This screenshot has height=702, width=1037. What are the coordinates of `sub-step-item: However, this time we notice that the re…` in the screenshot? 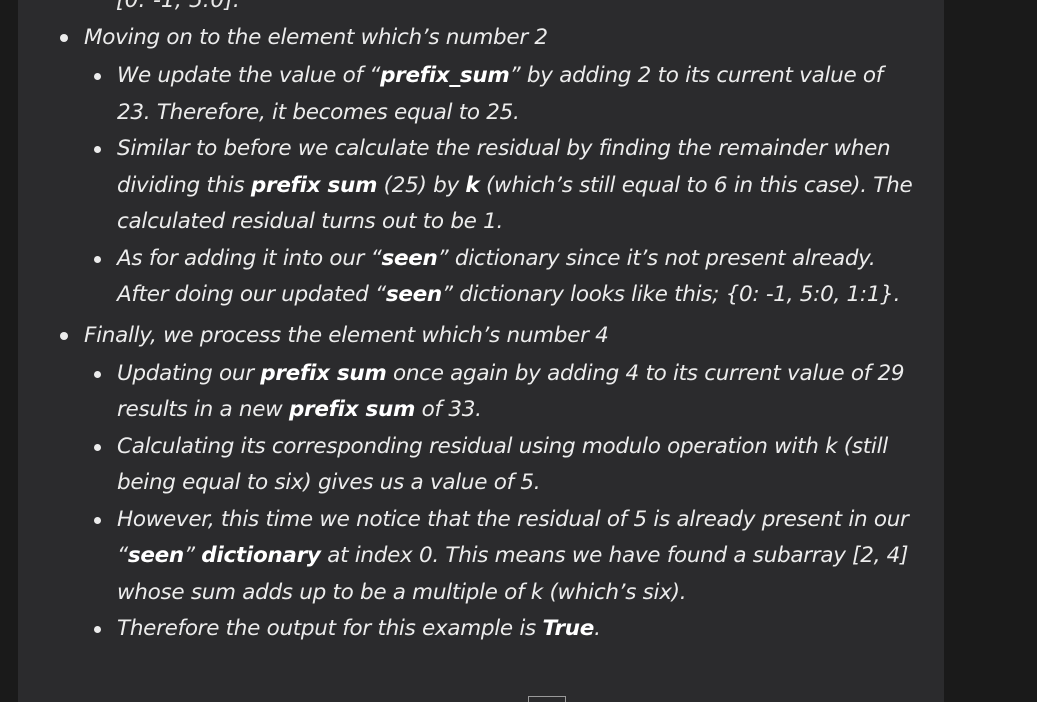 It's located at (501, 557).